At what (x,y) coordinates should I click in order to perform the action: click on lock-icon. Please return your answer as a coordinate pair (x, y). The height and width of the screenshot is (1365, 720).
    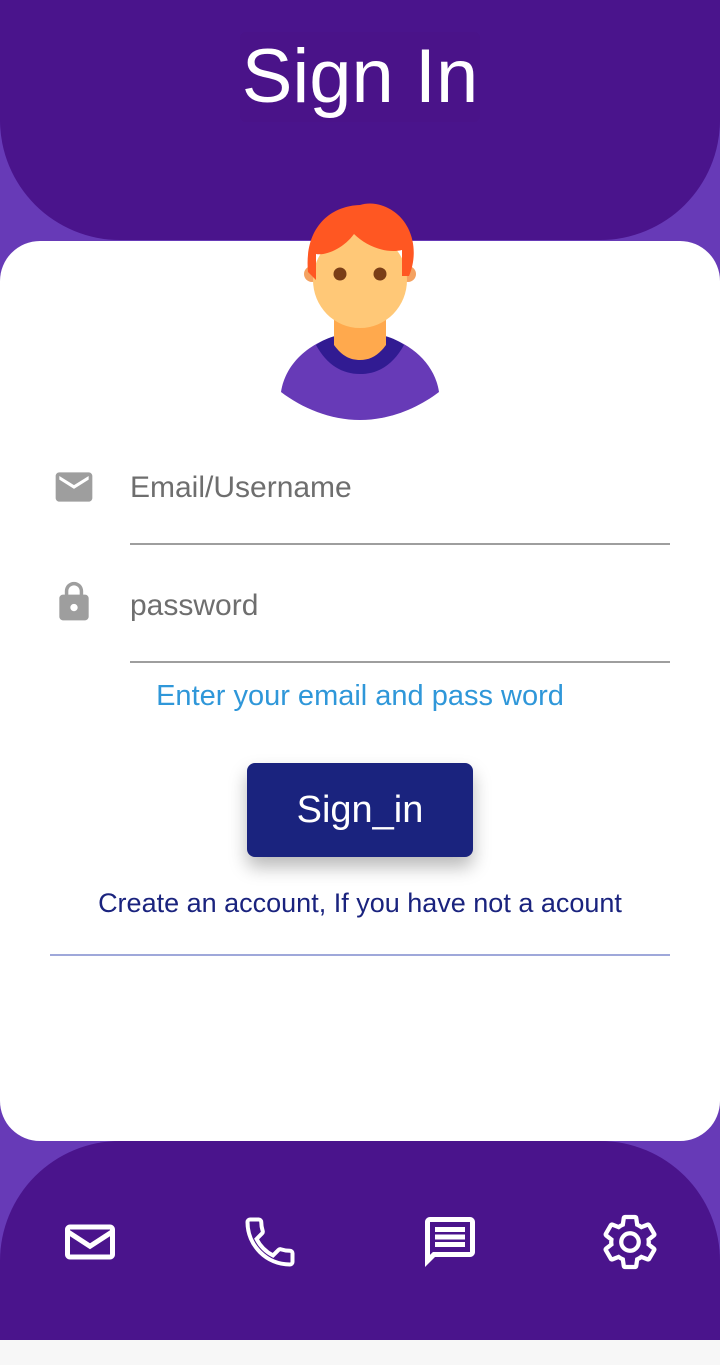
    Looking at the image, I should click on (74, 601).